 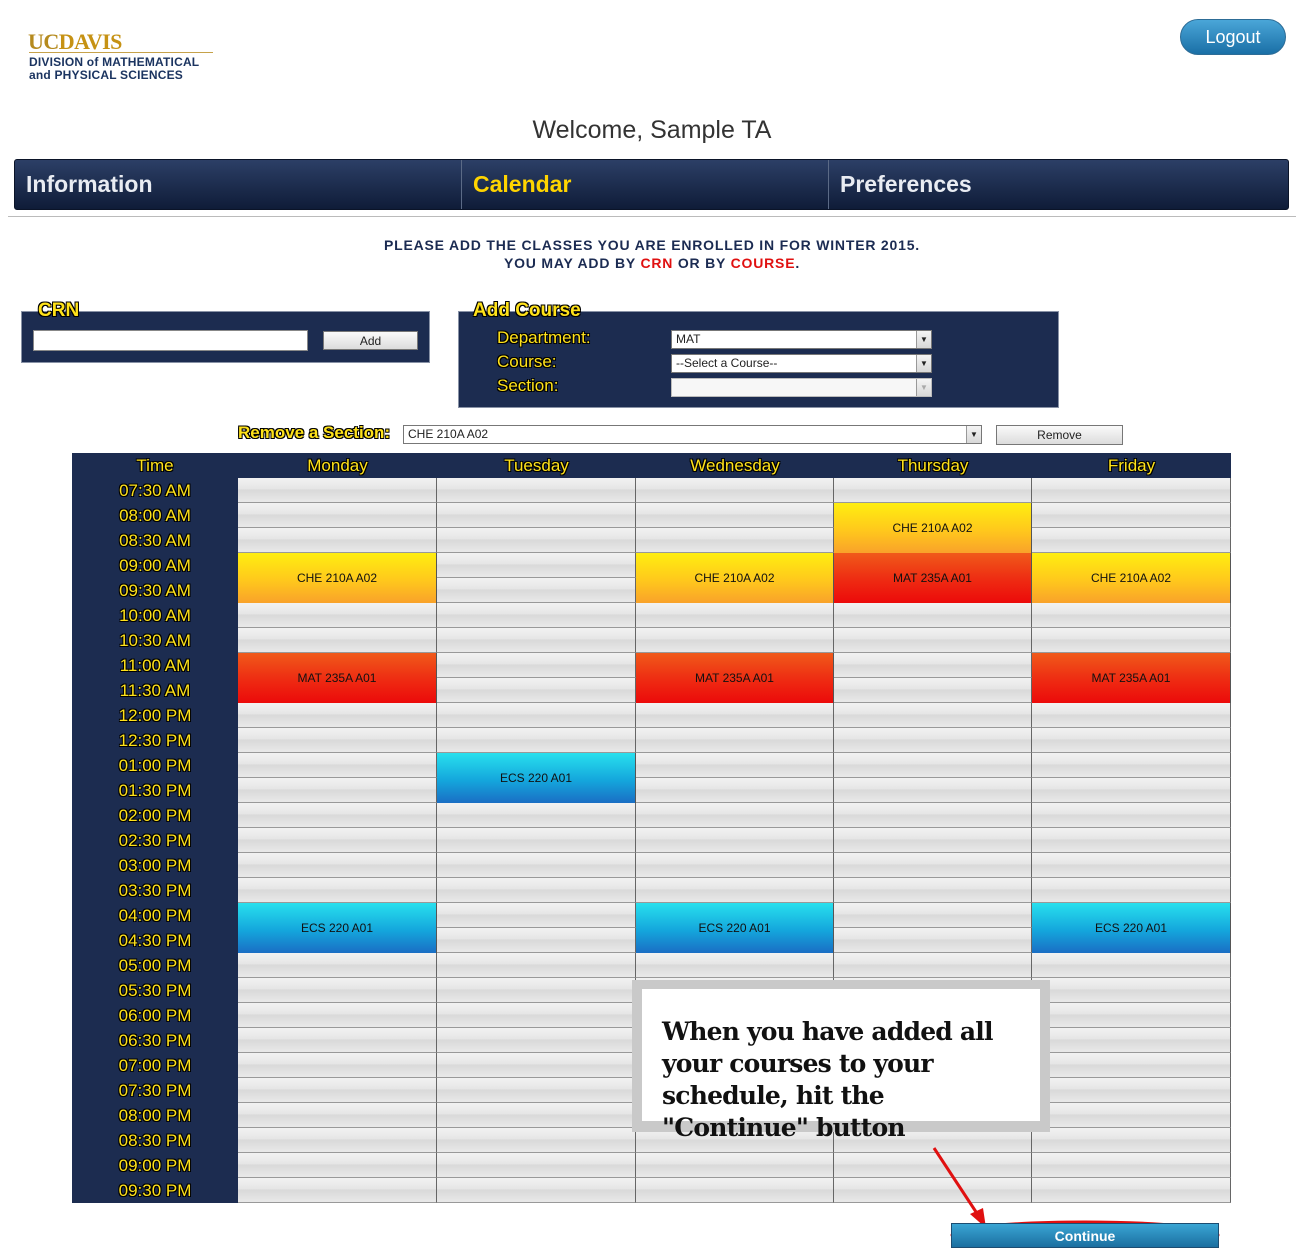 What do you see at coordinates (645, 184) in the screenshot?
I see `tab-calendar: Calendar` at bounding box center [645, 184].